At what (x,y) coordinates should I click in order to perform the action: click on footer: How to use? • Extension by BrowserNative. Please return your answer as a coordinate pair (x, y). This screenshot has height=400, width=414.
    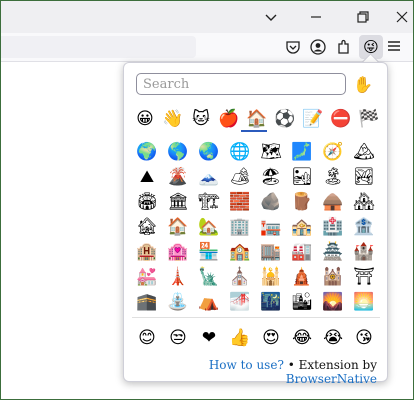
    Looking at the image, I should click on (250, 372).